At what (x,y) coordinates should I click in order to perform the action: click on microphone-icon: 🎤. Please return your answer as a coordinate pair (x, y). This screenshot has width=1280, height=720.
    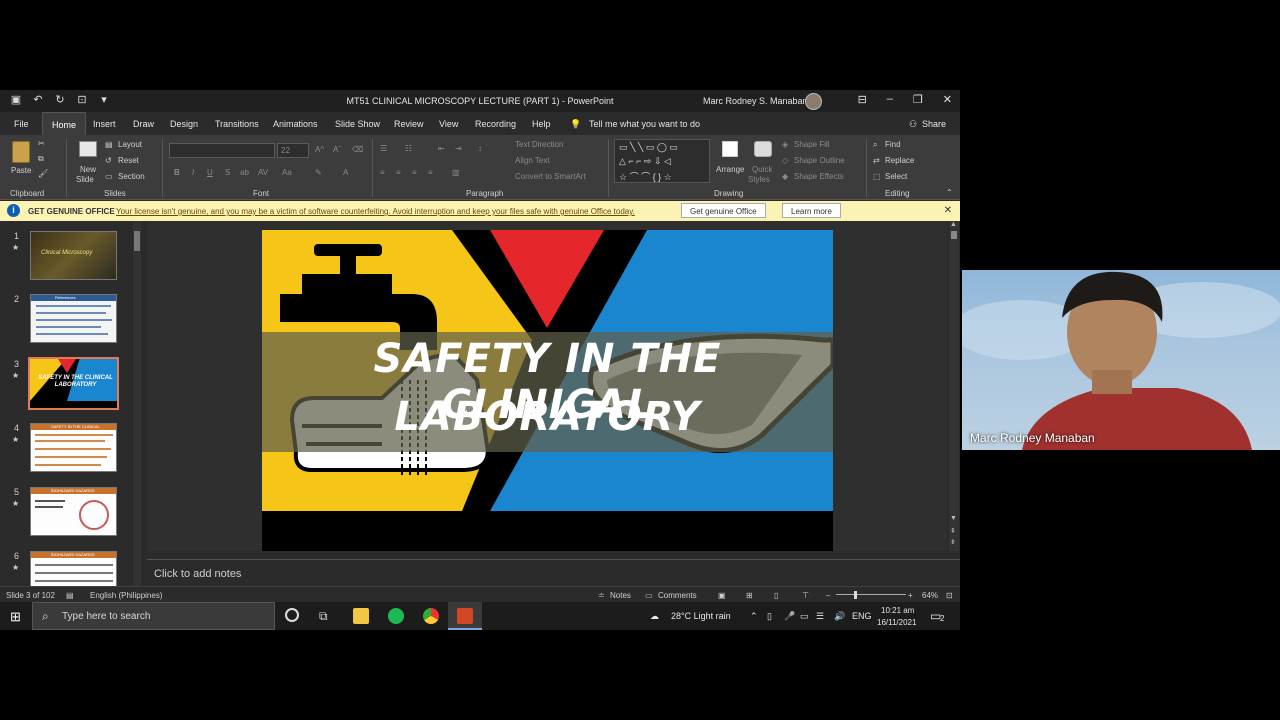
    Looking at the image, I should click on (789, 616).